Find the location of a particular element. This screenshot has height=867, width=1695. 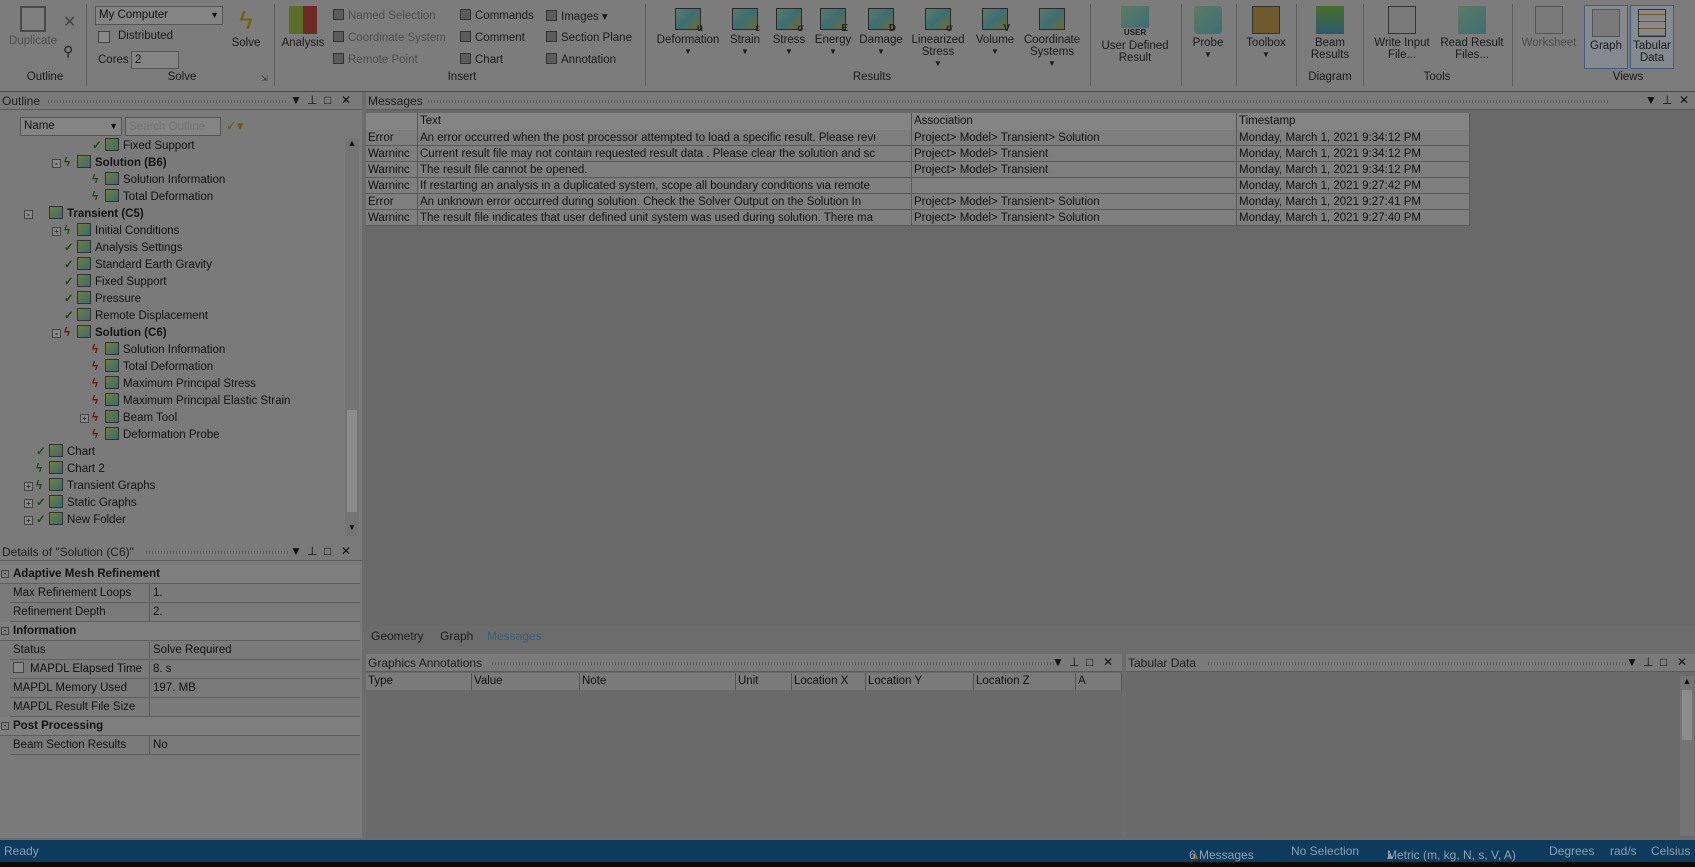

graph-view-button: Graph is located at coordinates (1606, 37).